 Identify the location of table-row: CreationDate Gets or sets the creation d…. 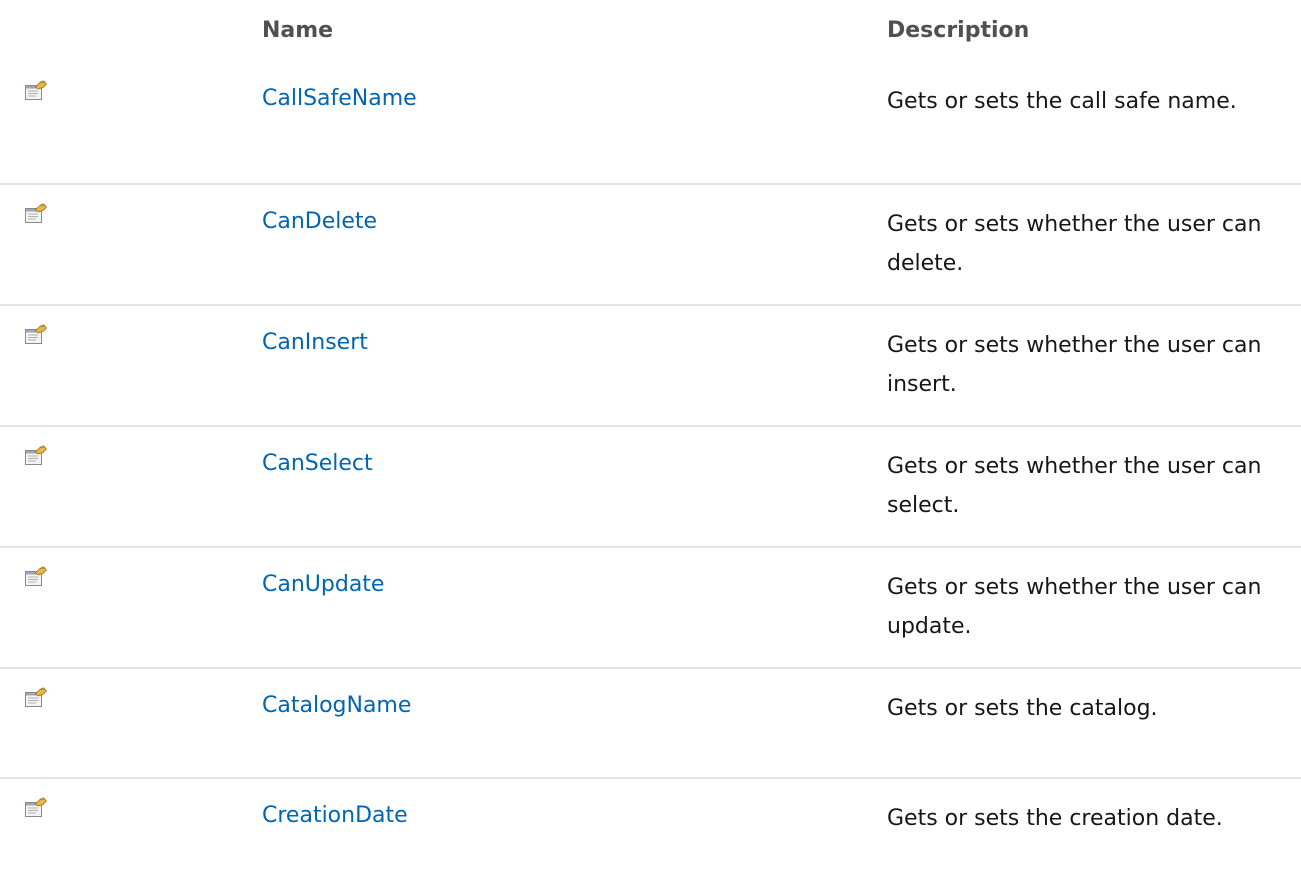
(650, 832).